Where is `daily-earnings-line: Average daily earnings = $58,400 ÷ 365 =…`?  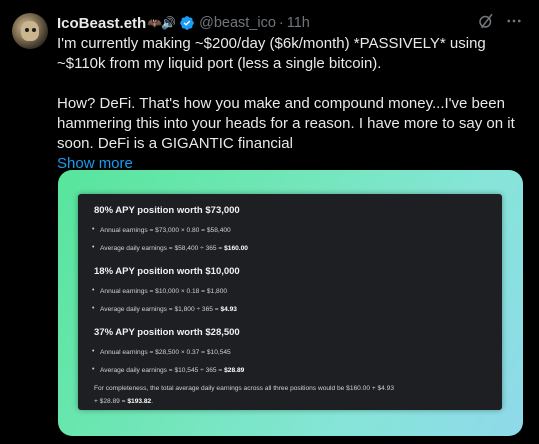
daily-earnings-line: Average daily earnings = $58,400 ÷ 365 =… is located at coordinates (170, 248).